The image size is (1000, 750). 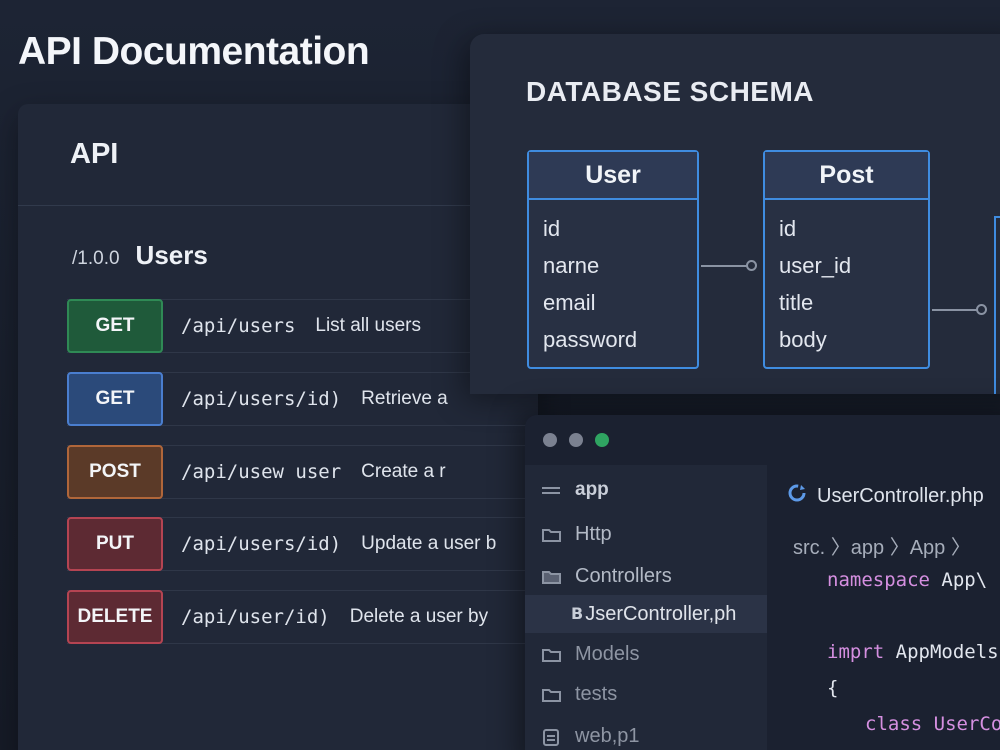 What do you see at coordinates (96, 258) in the screenshot?
I see `api-version: /1.0.0` at bounding box center [96, 258].